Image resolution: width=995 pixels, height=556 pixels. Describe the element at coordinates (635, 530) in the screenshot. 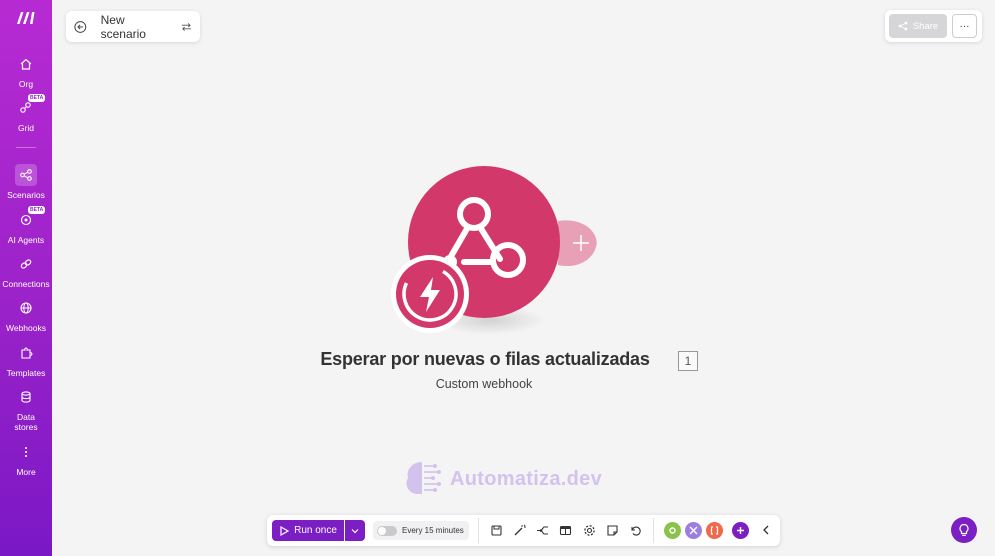

I see `undo-icon` at that location.